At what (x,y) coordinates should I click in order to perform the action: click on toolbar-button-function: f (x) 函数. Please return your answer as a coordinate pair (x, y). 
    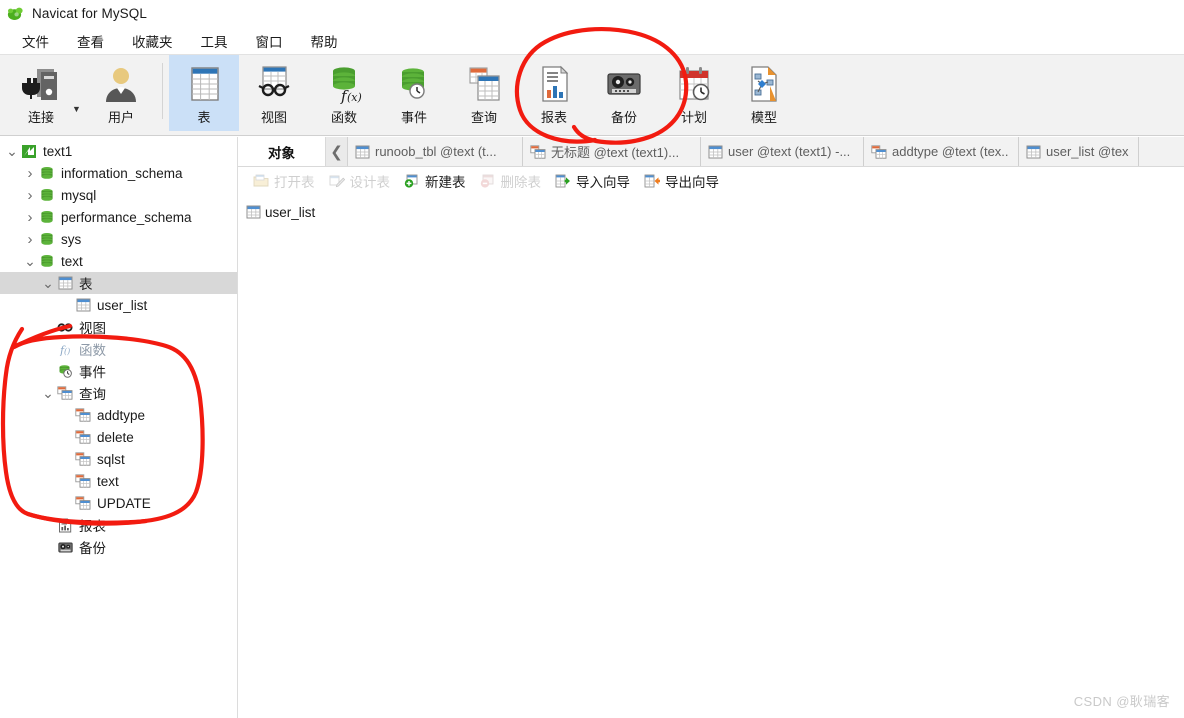
    Looking at the image, I should click on (344, 93).